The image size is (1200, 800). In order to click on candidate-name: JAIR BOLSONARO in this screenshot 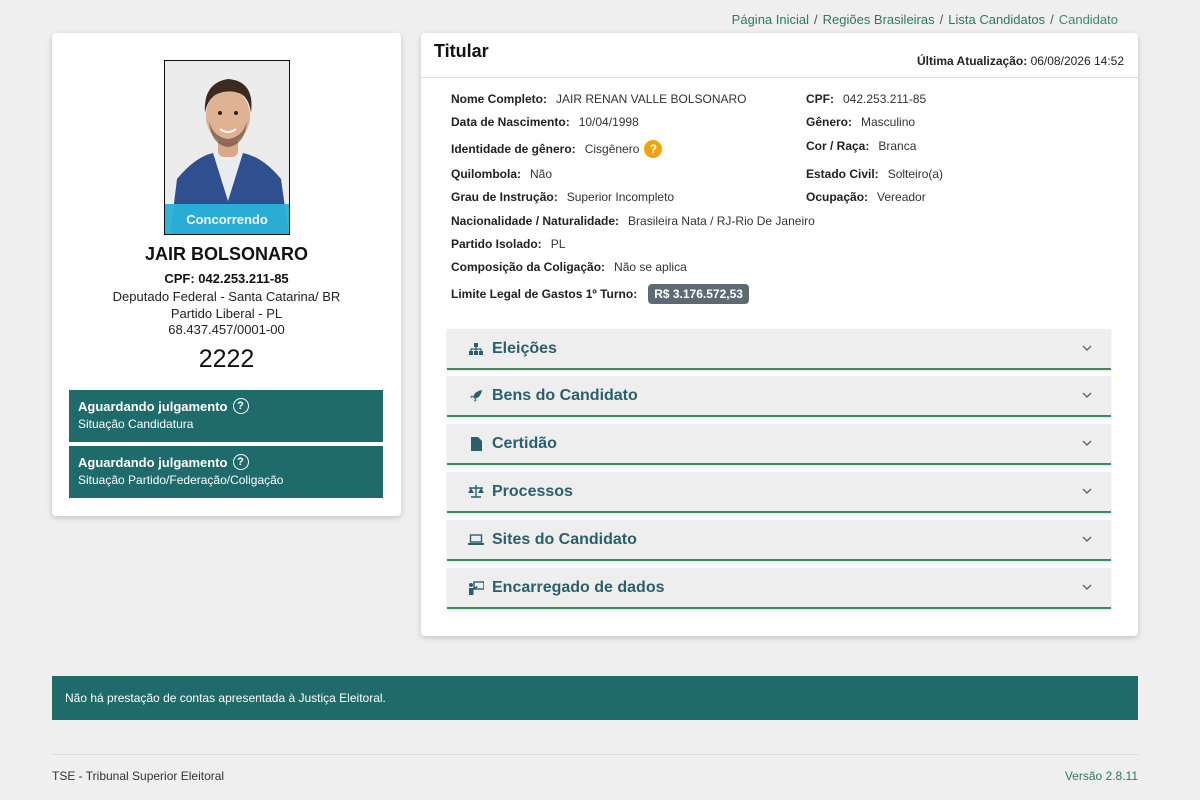, I will do `click(226, 254)`.